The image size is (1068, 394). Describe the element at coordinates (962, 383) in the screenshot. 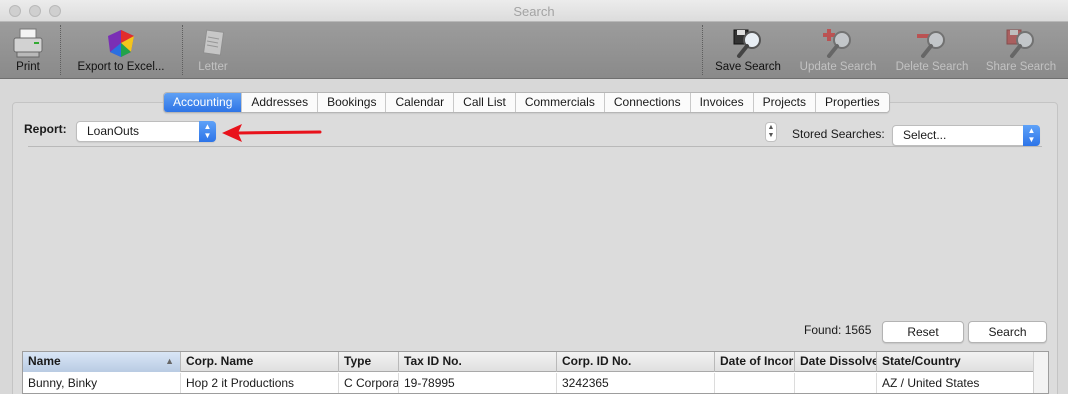

I see `cell-state-country: AZ / United States` at that location.